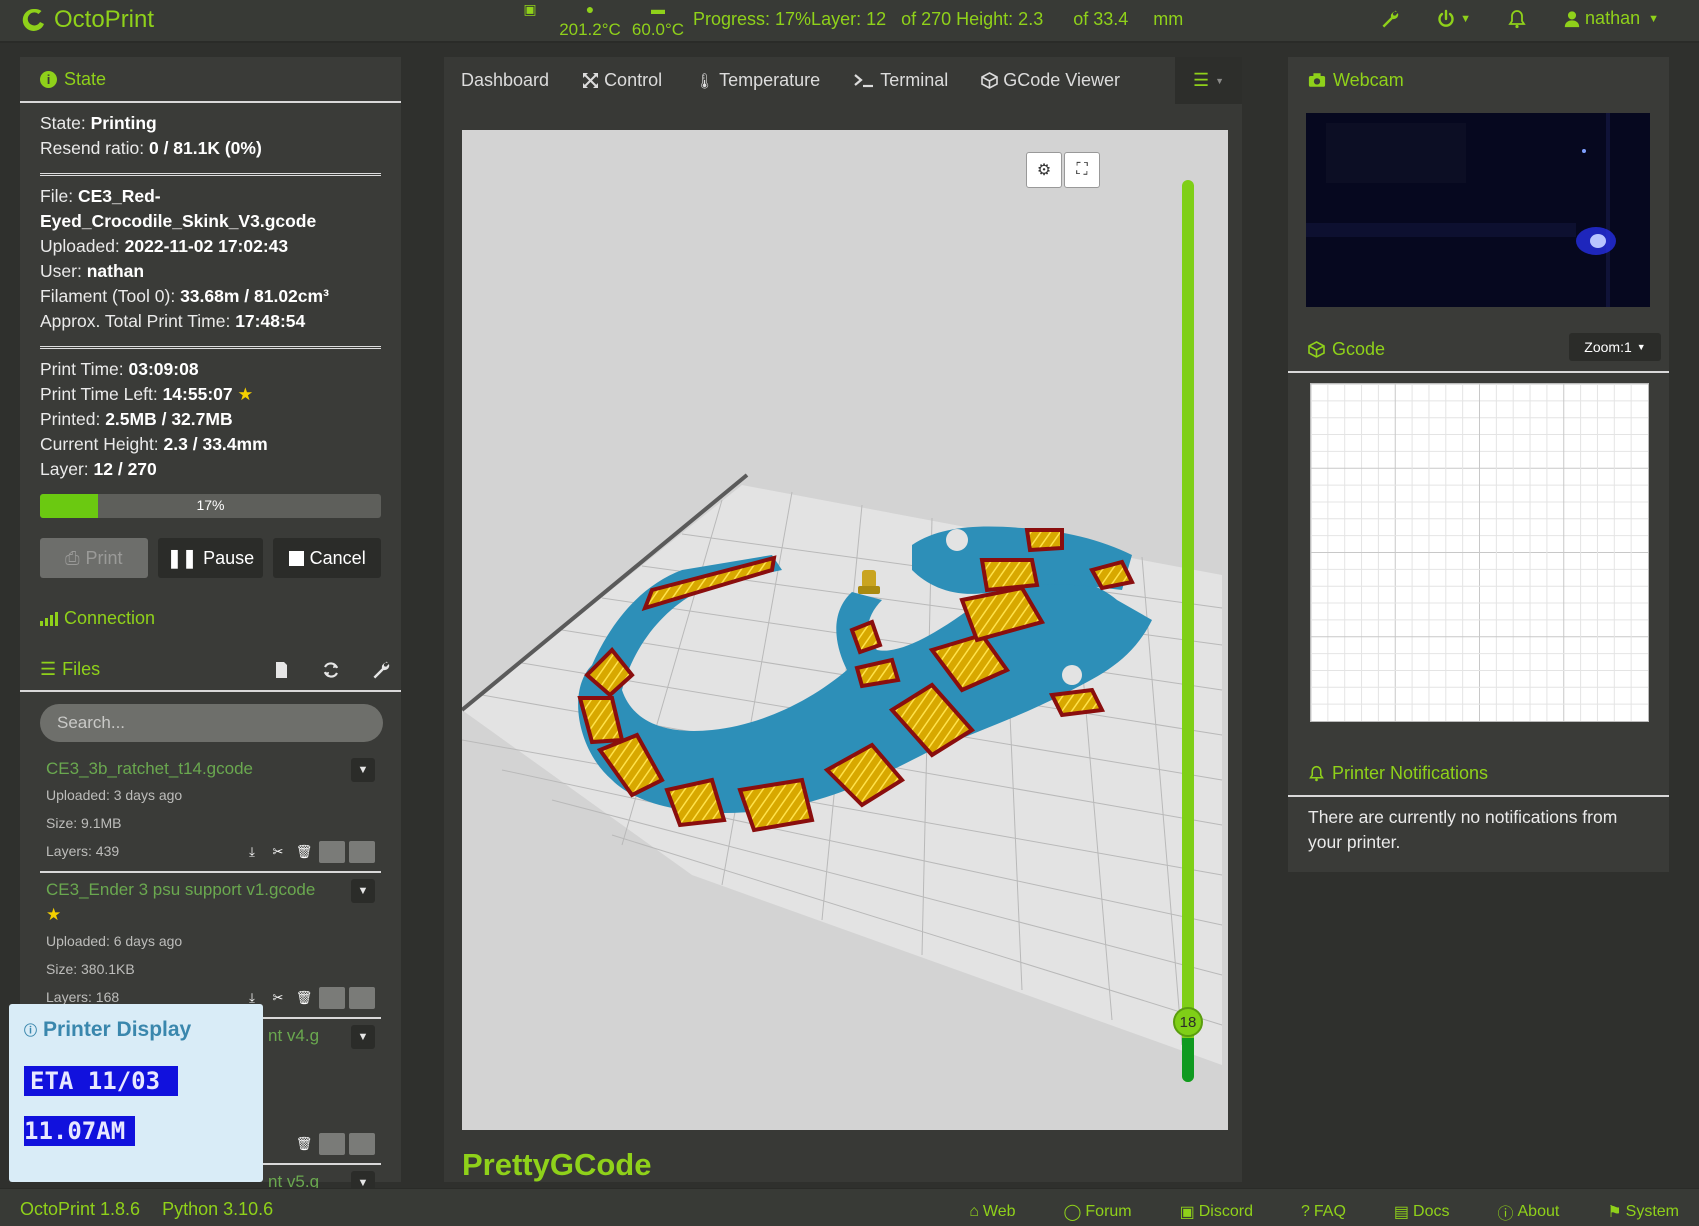 Image resolution: width=1699 pixels, height=1226 pixels. What do you see at coordinates (215, 444) in the screenshot?
I see `height-value: 2.3 / 33.4mm` at bounding box center [215, 444].